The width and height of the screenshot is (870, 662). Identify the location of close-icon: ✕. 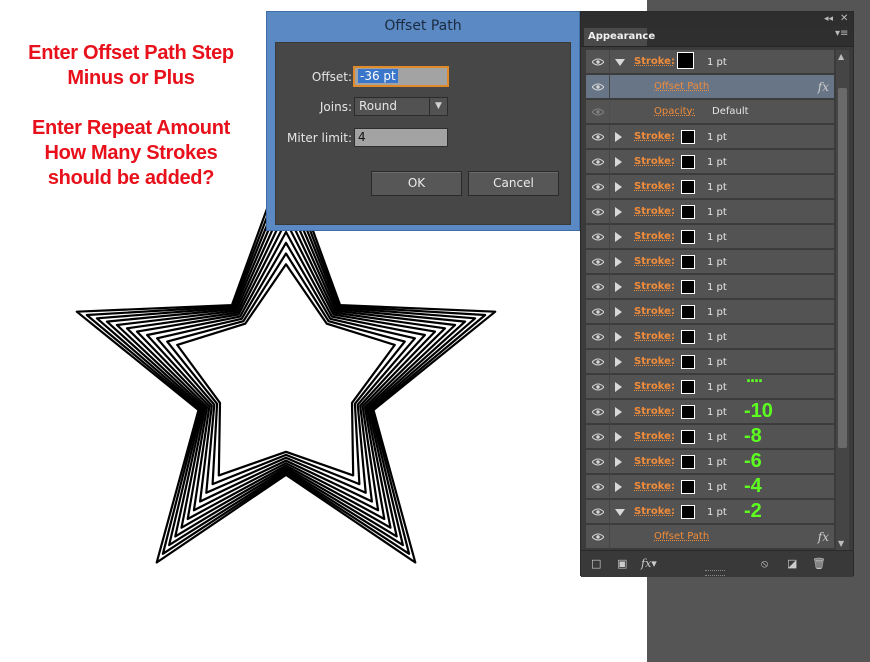
(844, 19).